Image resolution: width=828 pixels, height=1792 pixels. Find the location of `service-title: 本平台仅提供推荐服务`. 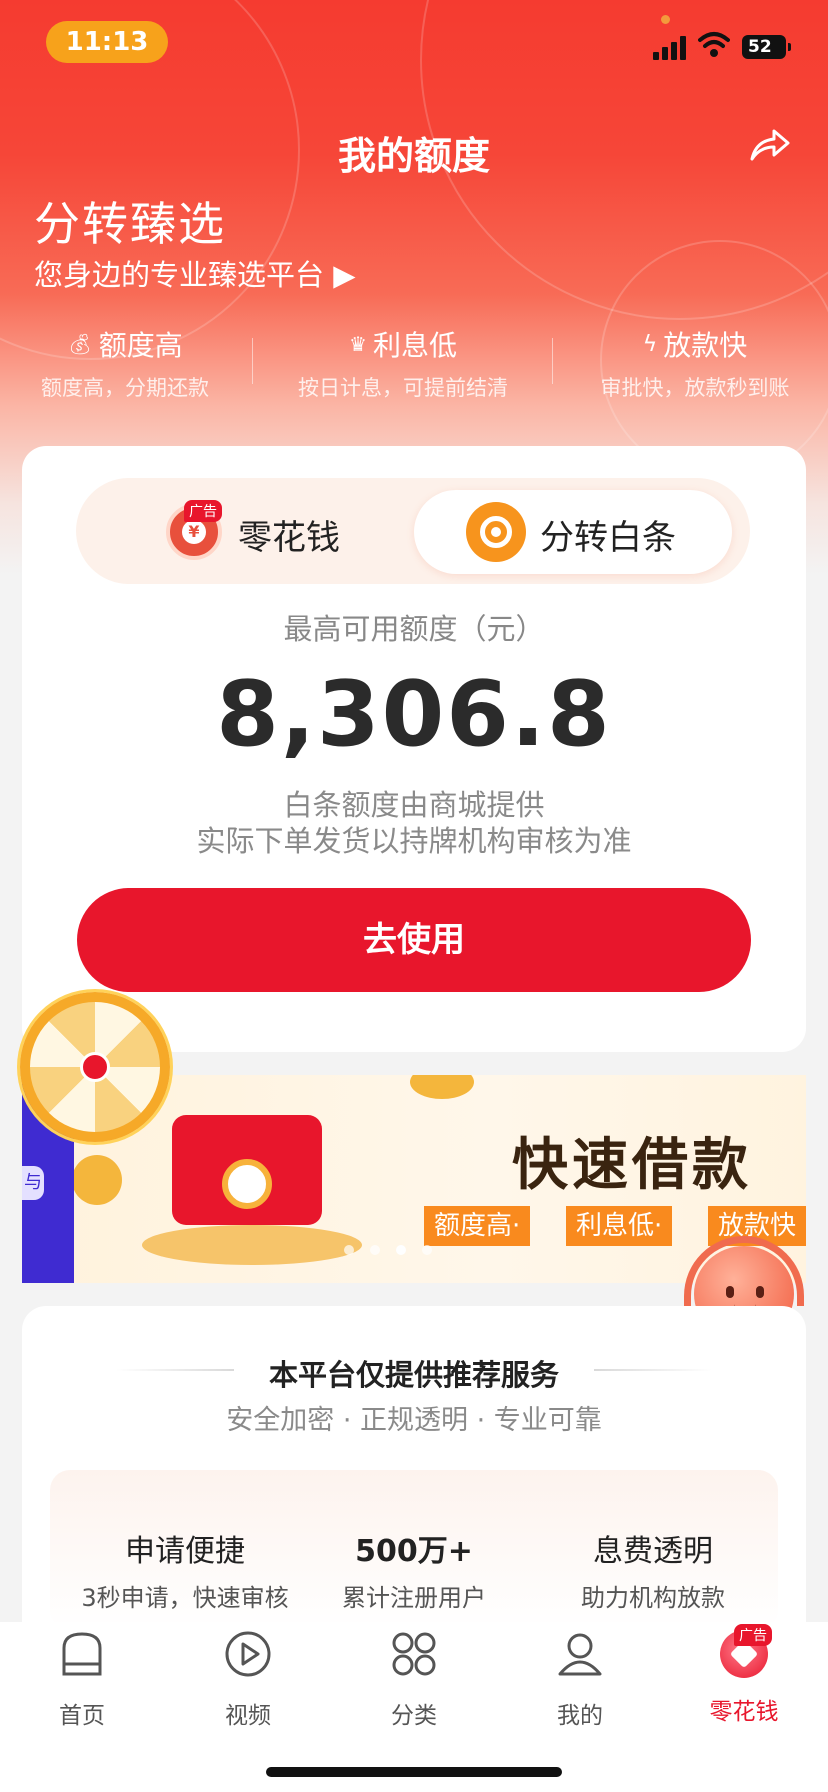

service-title: 本平台仅提供推荐服务 is located at coordinates (413, 1375).